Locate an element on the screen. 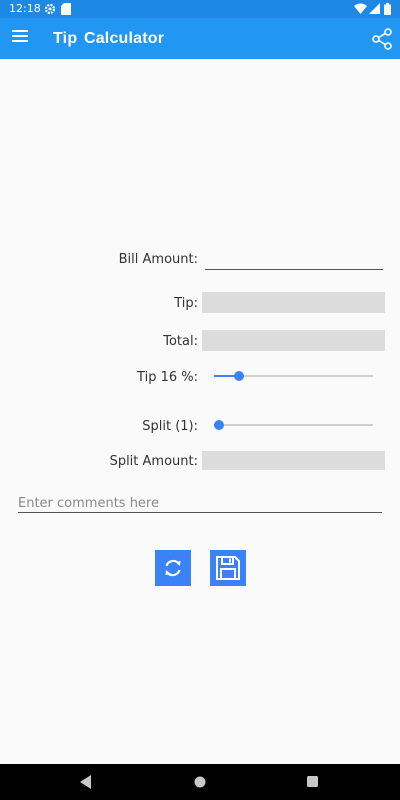 The image size is (400, 800). tip-field is located at coordinates (293, 302).